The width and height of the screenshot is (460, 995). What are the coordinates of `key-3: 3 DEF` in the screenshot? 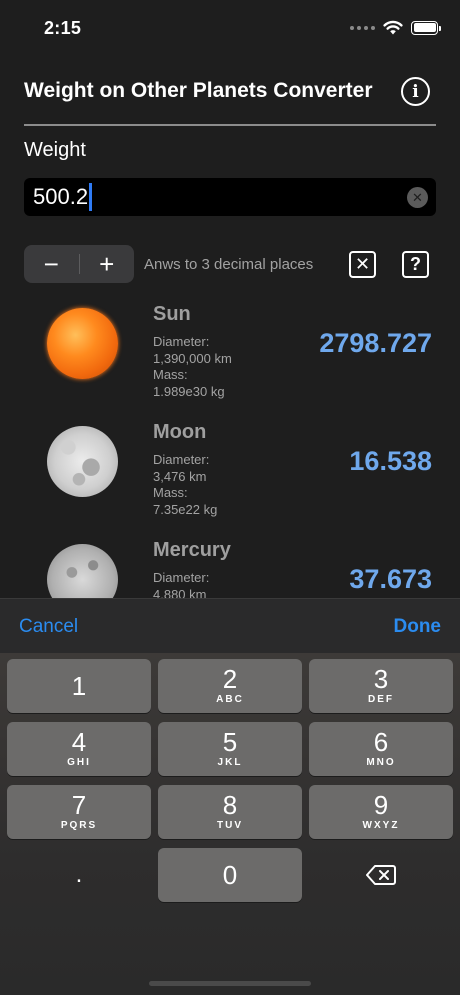 It's located at (381, 686).